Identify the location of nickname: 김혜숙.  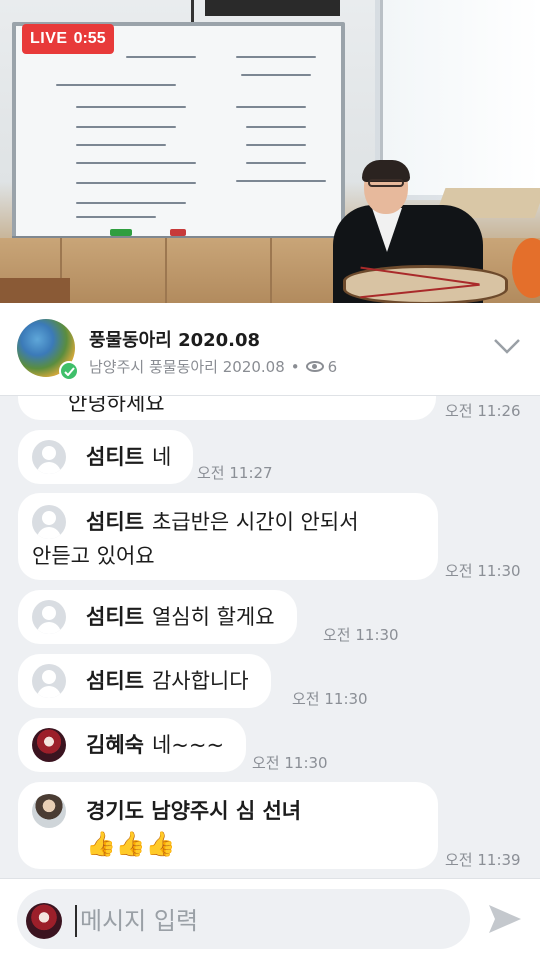
(115, 745).